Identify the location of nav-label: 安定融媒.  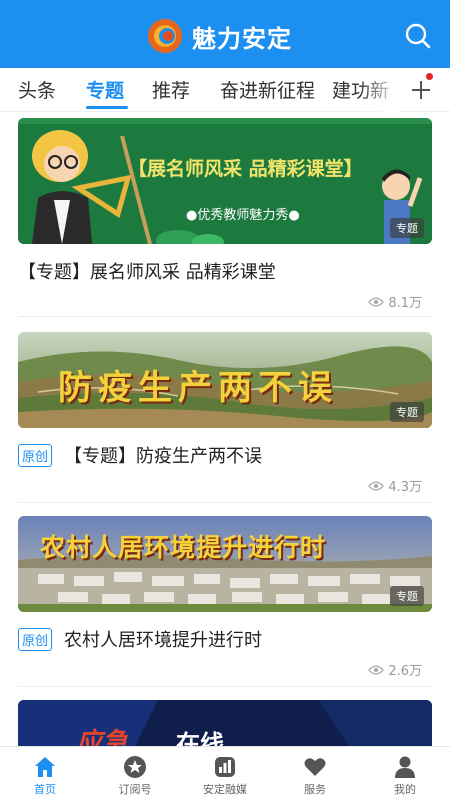
(225, 789).